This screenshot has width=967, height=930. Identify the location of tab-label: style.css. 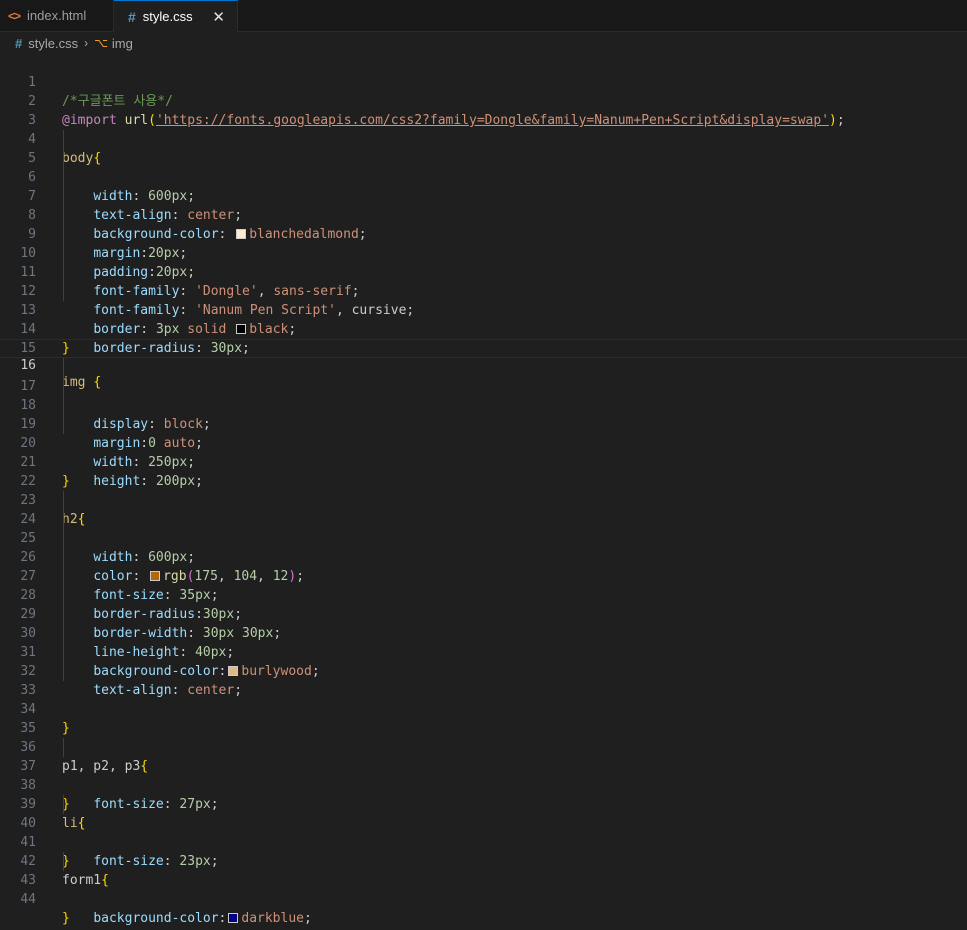
(167, 16).